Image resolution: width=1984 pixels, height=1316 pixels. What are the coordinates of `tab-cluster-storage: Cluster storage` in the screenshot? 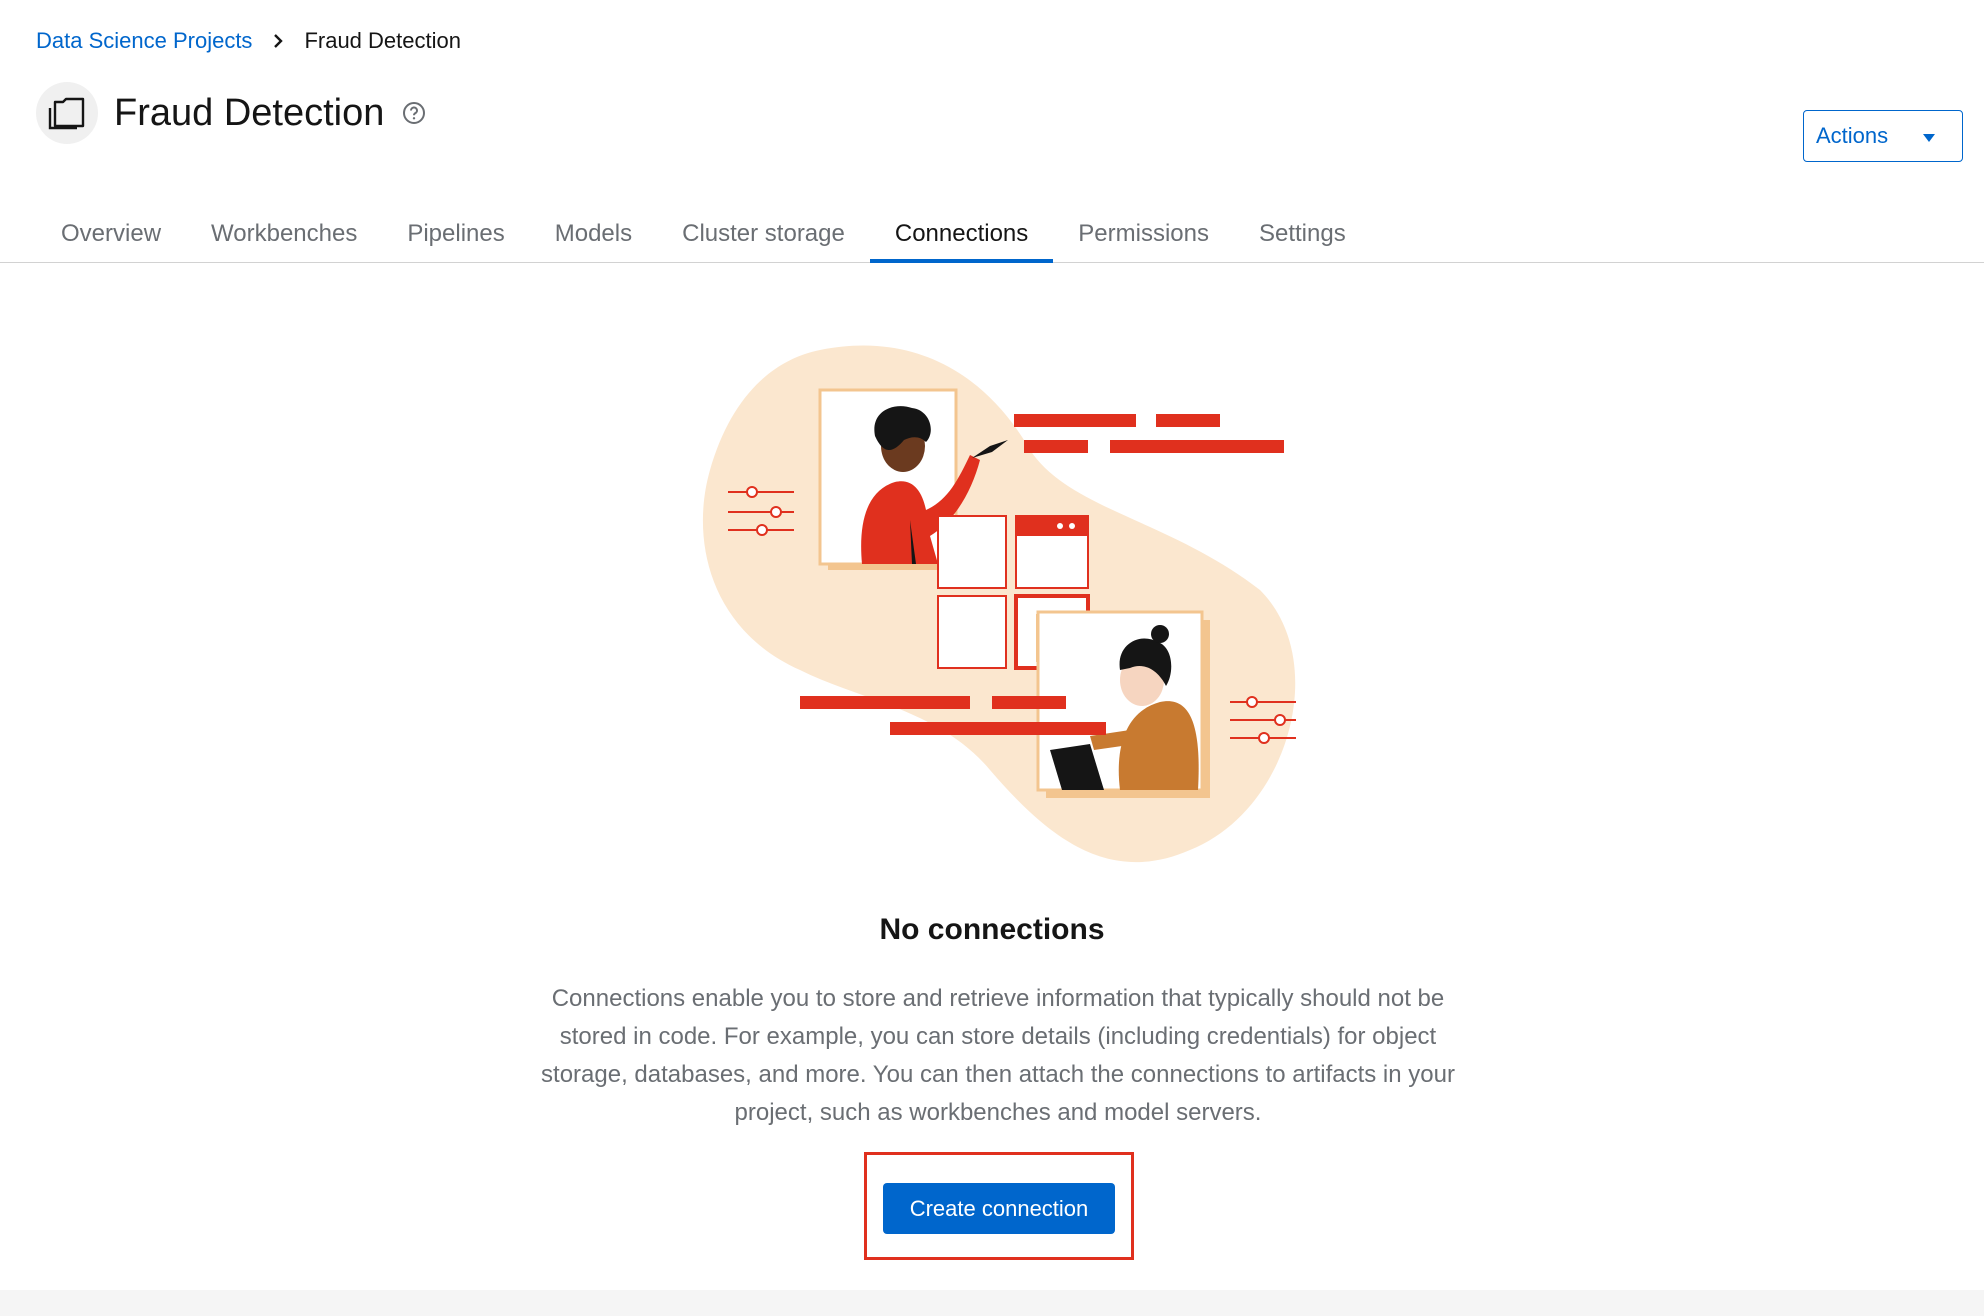 It's located at (763, 234).